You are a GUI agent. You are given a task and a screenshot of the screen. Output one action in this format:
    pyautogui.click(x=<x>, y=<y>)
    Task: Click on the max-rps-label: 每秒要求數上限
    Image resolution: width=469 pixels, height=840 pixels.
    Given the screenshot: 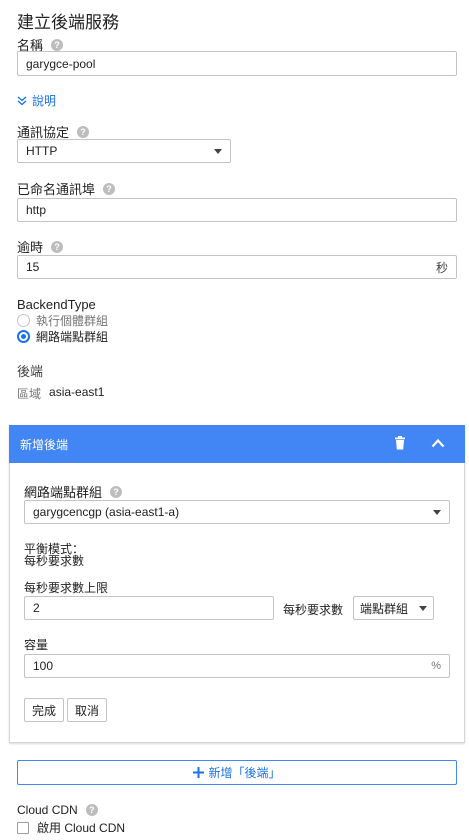 What is the action you would take?
    pyautogui.click(x=66, y=588)
    